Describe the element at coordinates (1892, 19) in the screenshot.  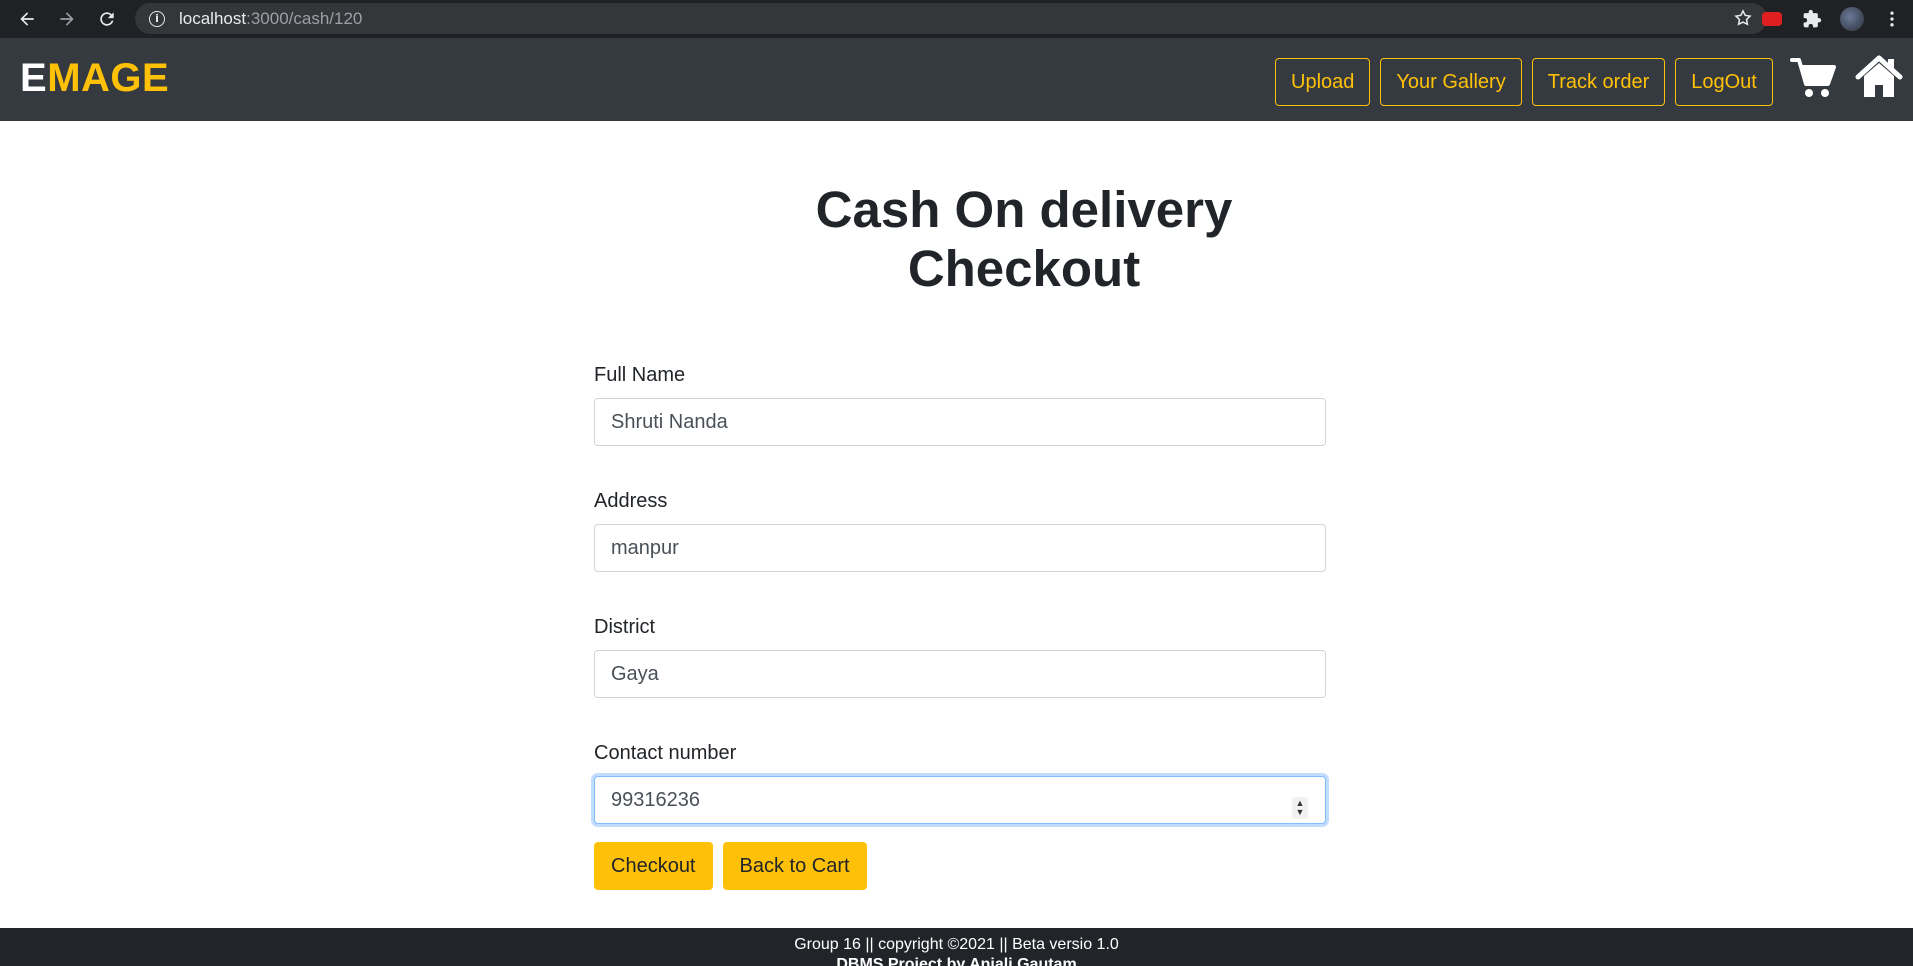
I see `browser-menu-icon` at that location.